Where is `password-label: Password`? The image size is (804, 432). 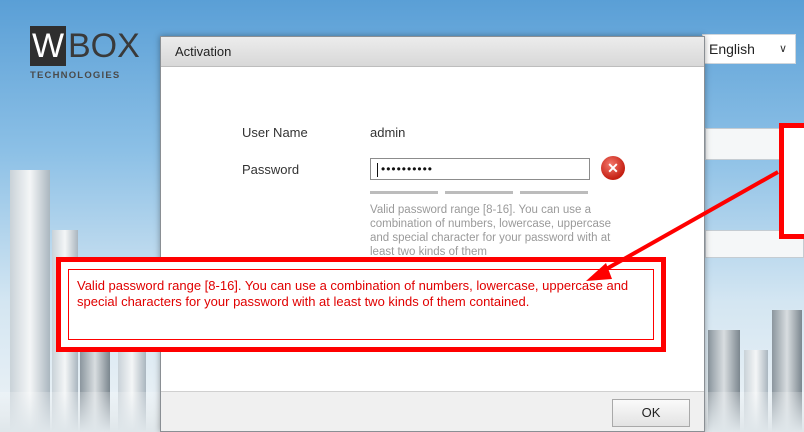
password-label: Password is located at coordinates (271, 169).